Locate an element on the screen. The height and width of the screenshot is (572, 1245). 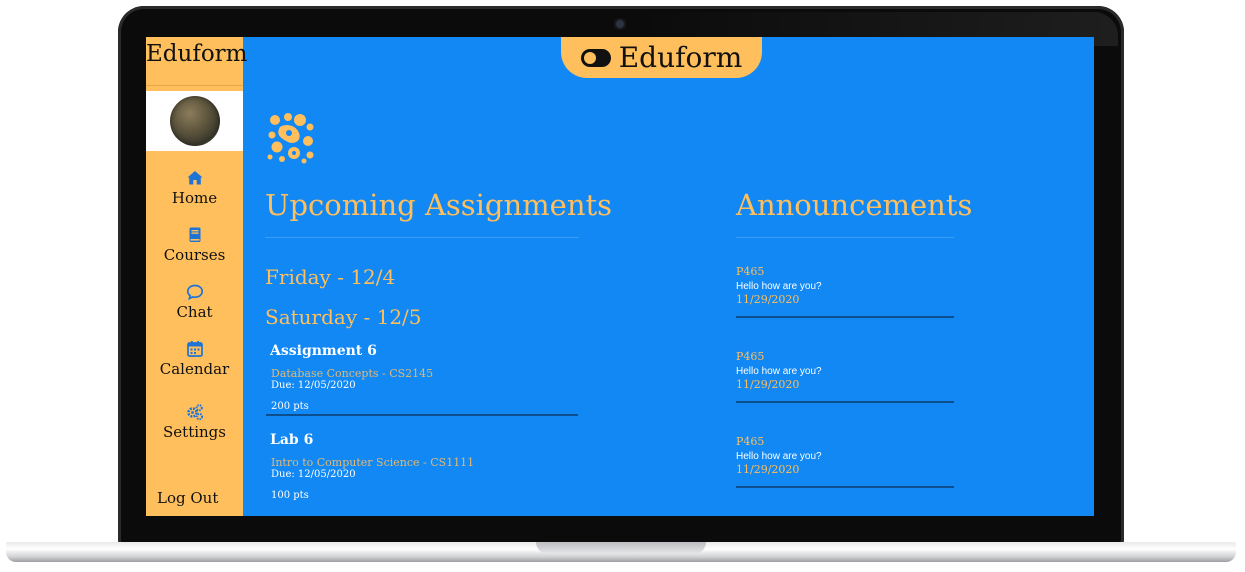
gears-icon is located at coordinates (194, 412).